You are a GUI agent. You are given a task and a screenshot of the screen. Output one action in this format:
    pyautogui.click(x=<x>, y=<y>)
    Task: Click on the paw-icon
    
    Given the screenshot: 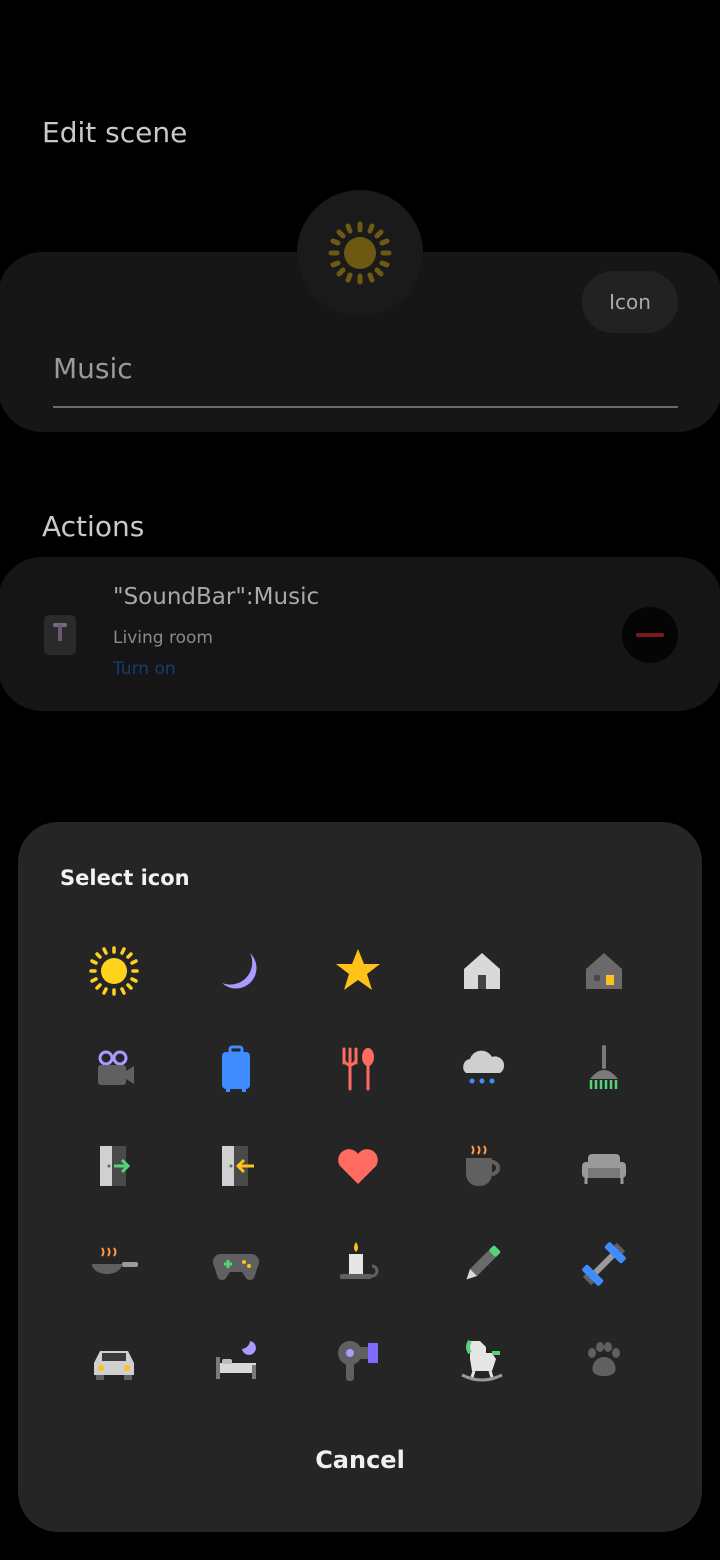 What is the action you would take?
    pyautogui.click(x=604, y=1361)
    